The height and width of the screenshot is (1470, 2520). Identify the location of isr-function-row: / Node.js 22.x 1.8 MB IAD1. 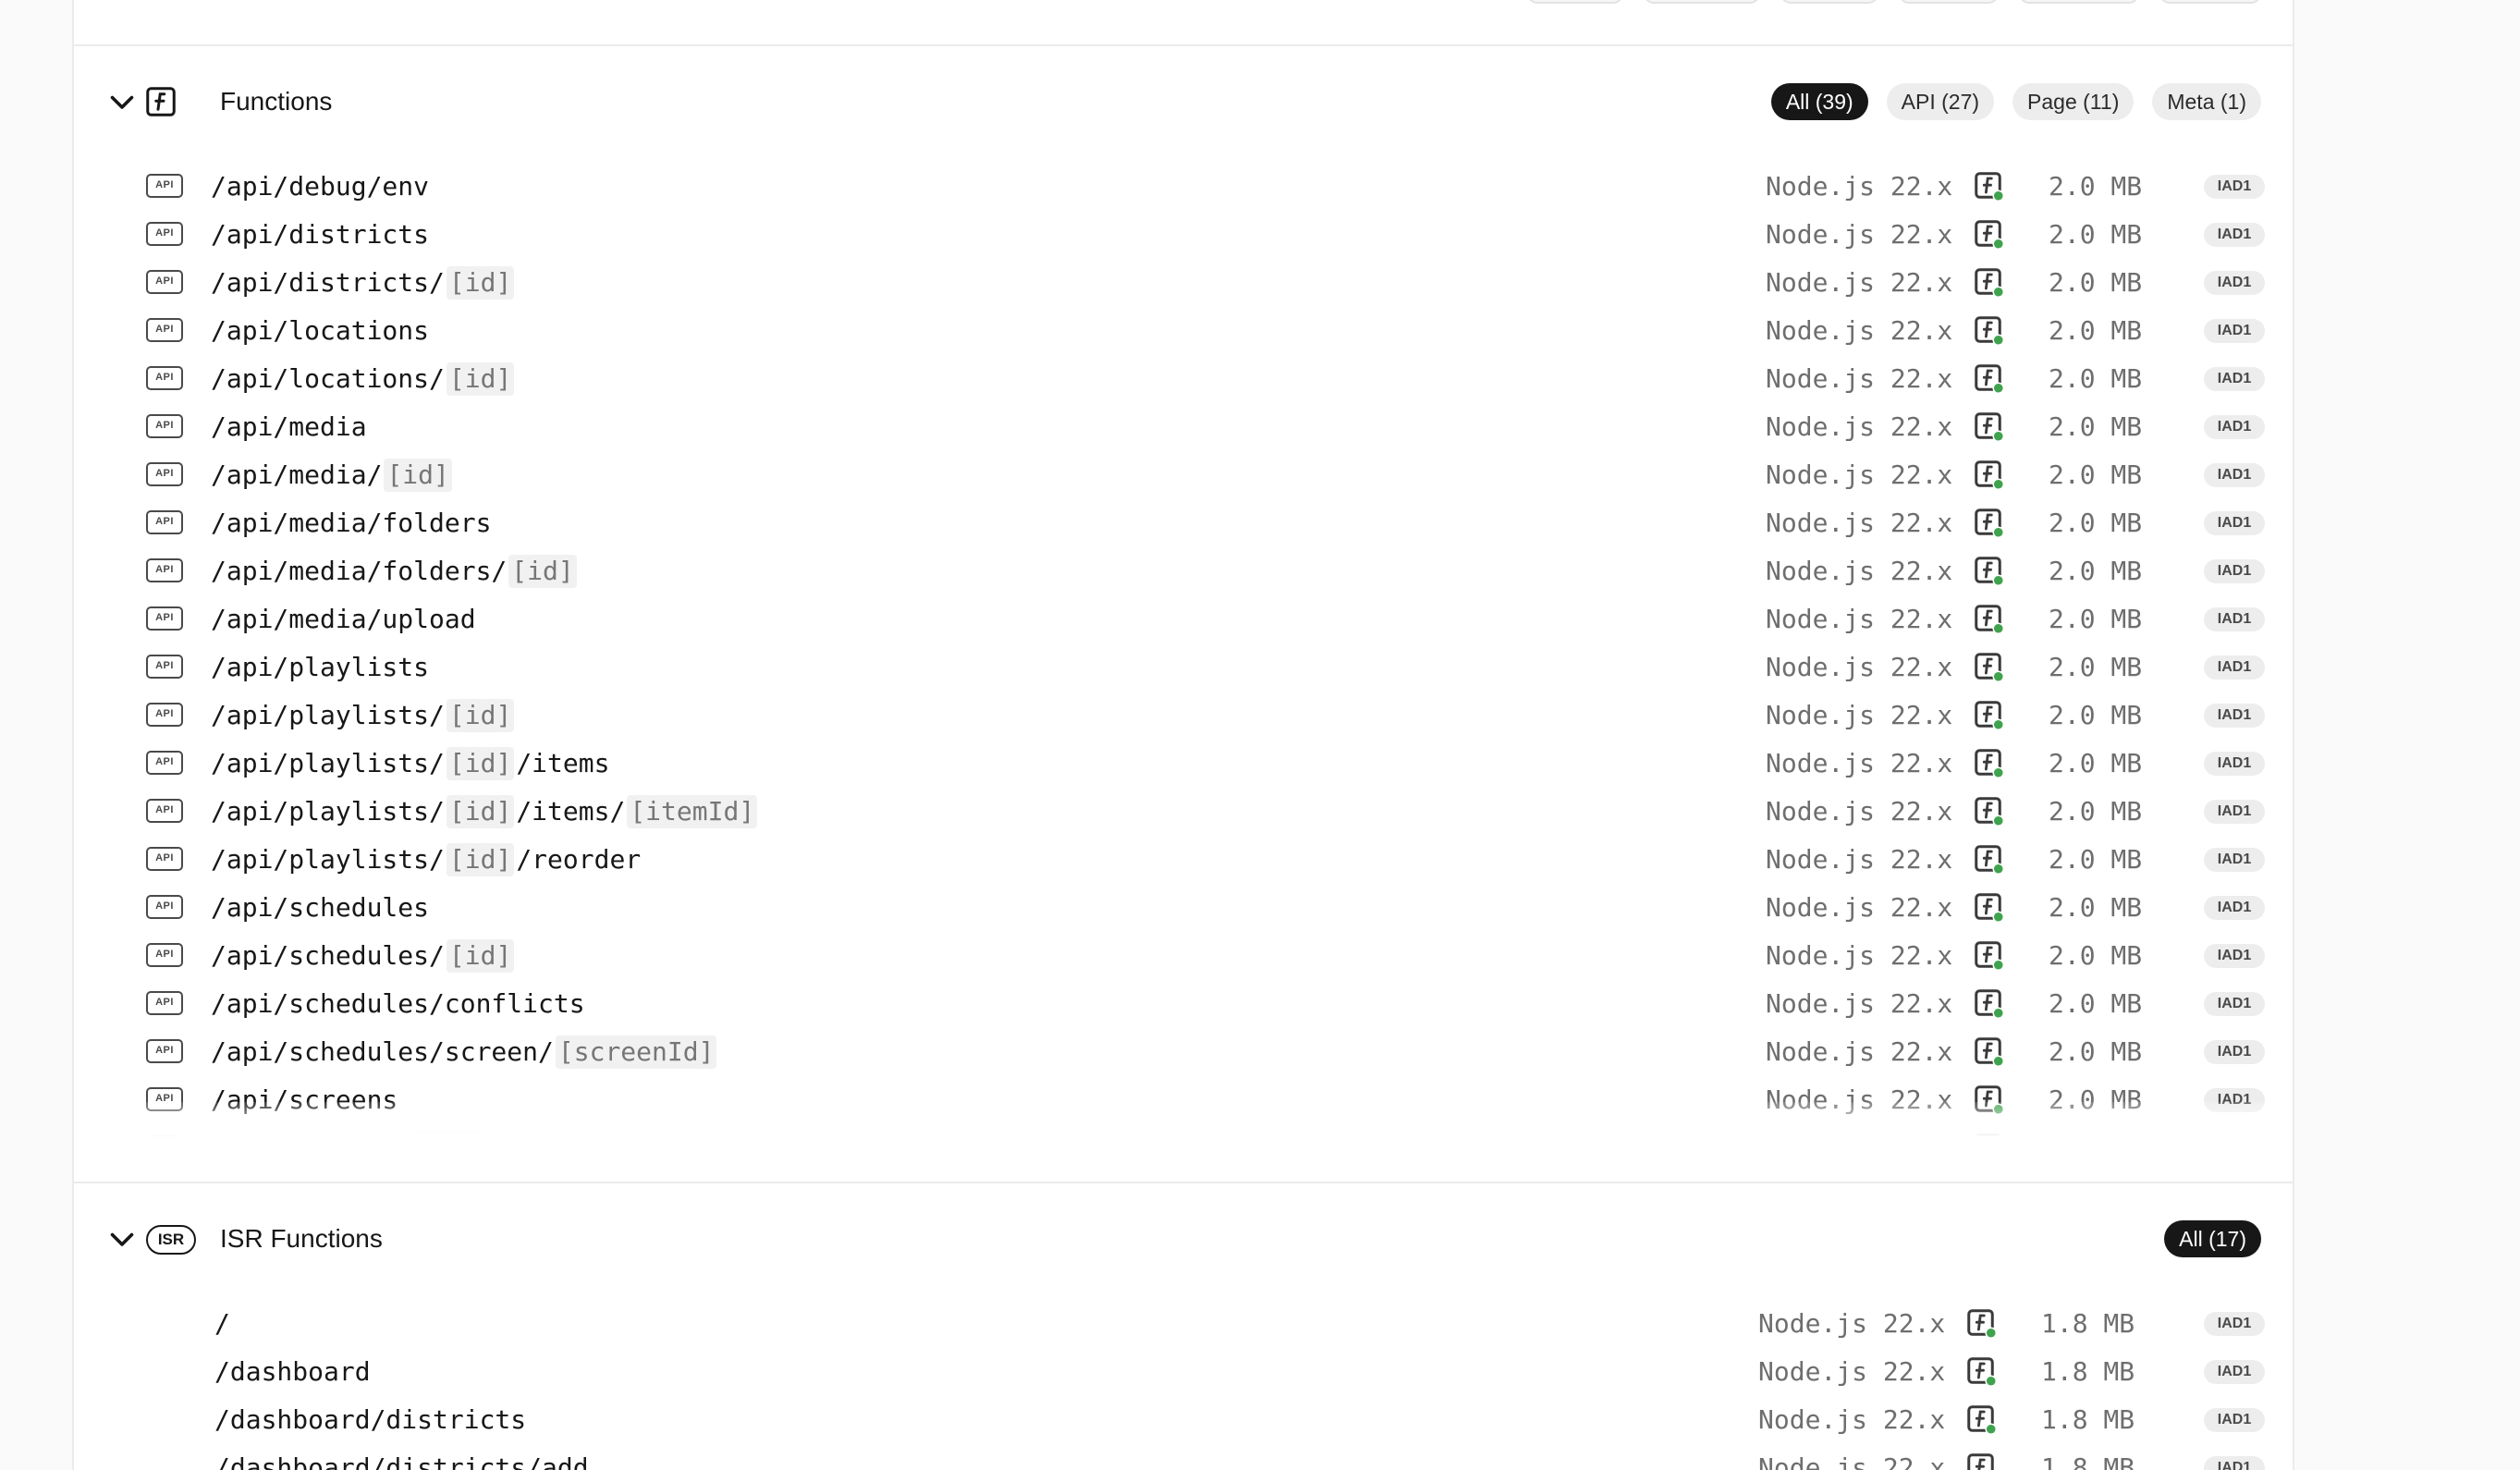
(1183, 1324).